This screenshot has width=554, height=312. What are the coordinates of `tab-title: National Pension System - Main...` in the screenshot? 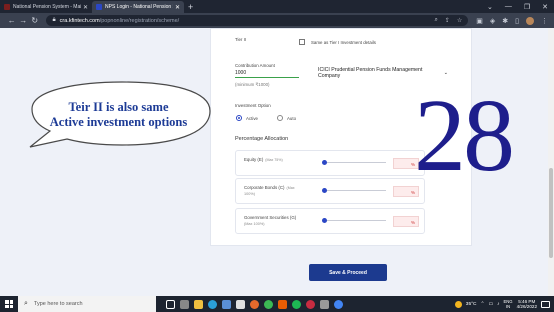 It's located at (47, 7).